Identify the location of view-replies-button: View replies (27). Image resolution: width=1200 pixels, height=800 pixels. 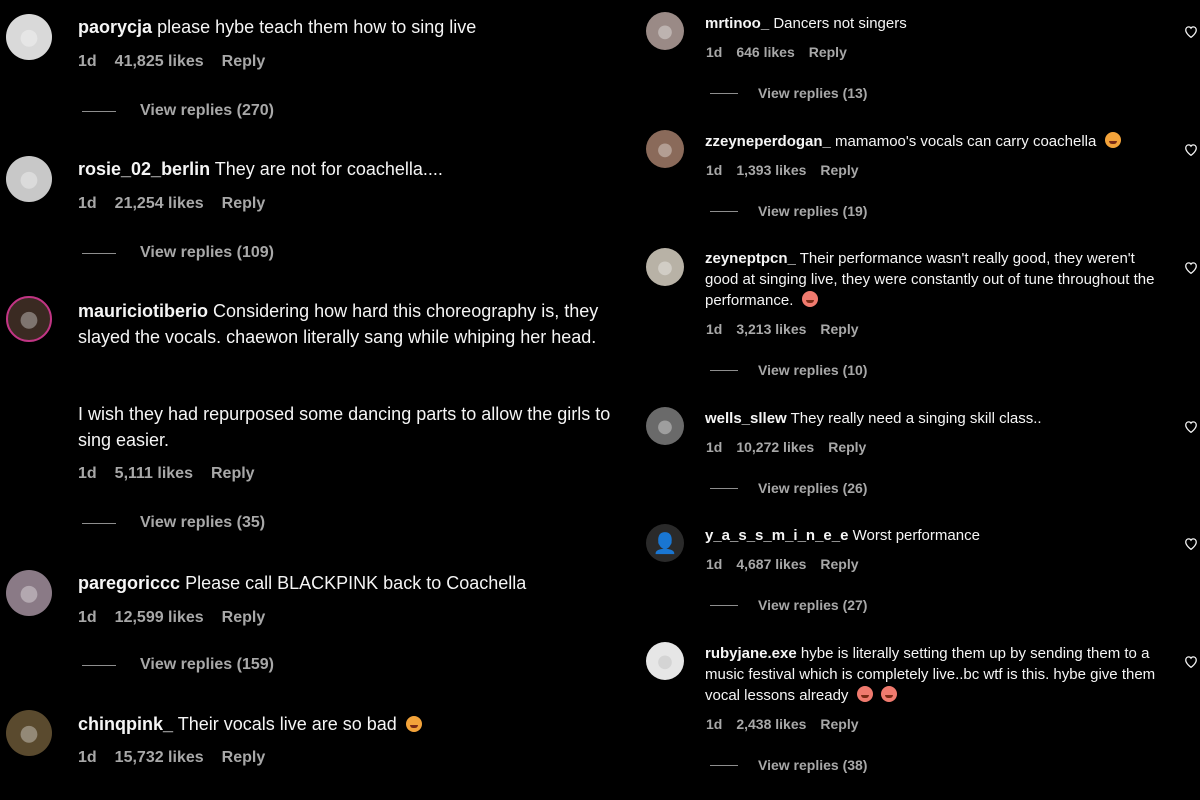
(788, 605).